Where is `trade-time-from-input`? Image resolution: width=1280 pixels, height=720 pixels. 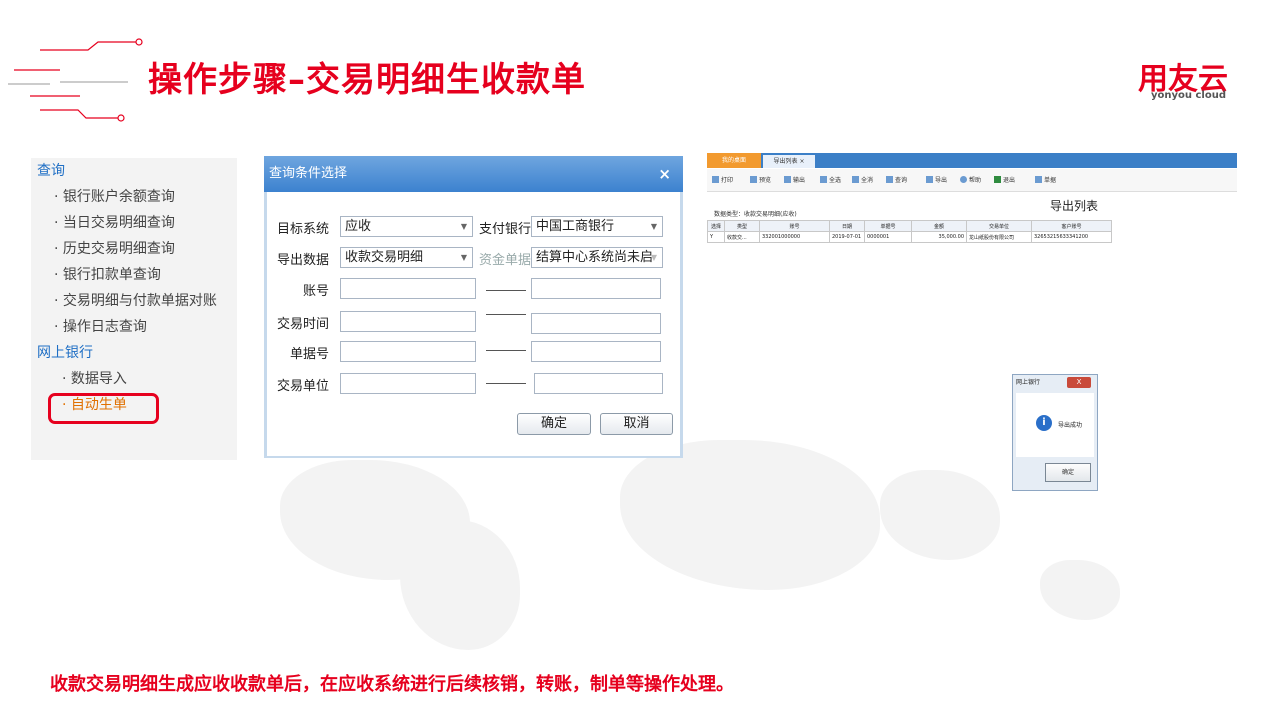 trade-time-from-input is located at coordinates (408, 321).